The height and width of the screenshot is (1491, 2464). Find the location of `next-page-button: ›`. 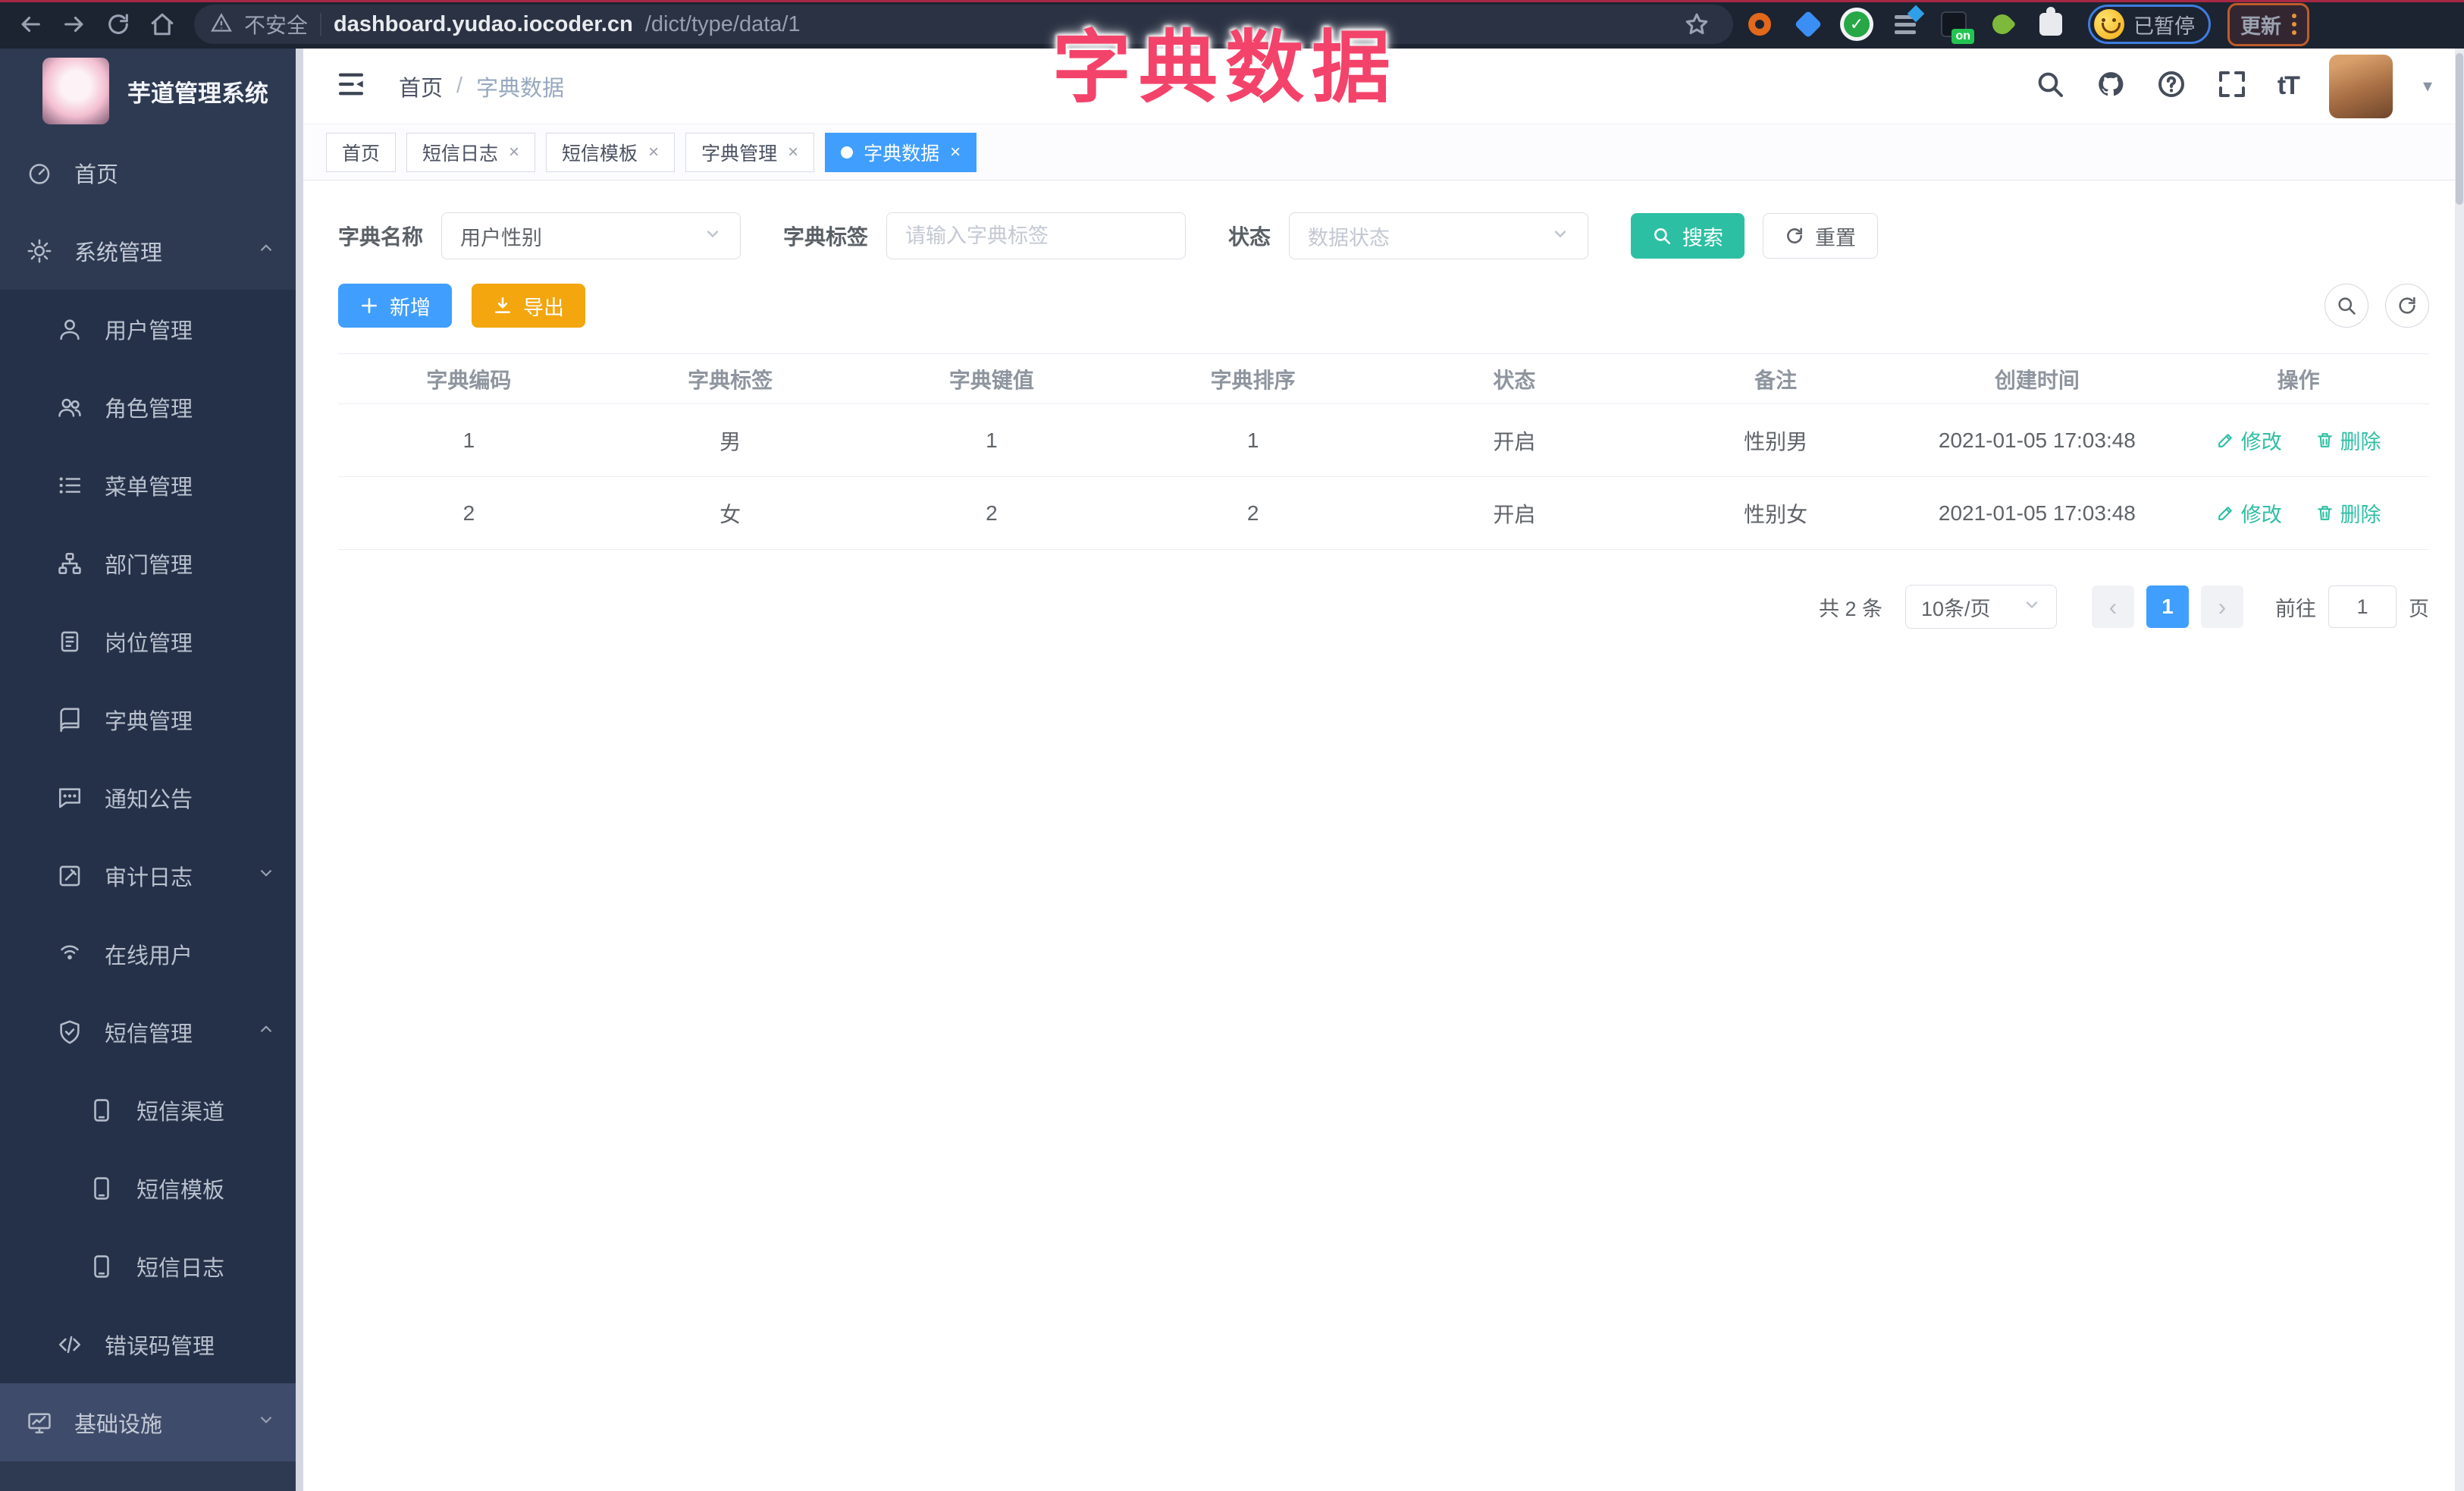

next-page-button: › is located at coordinates (2222, 606).